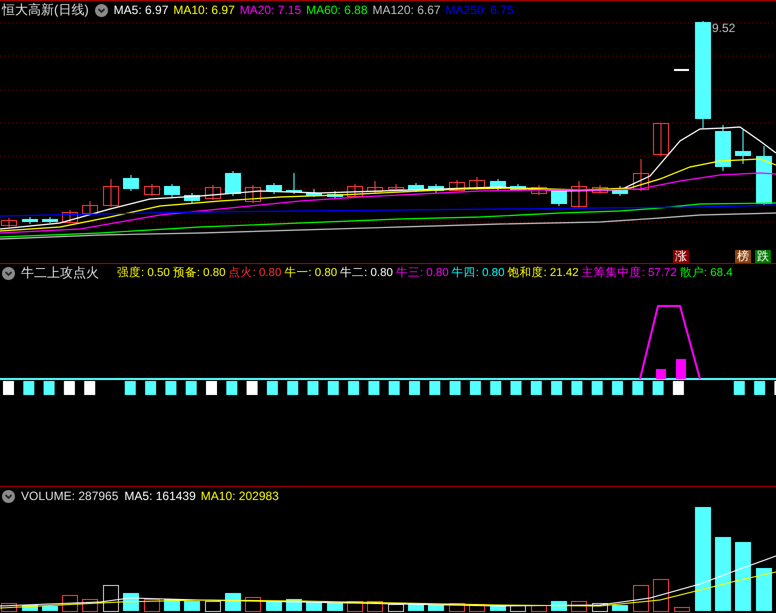  What do you see at coordinates (239, 496) in the screenshot?
I see `indicator-value: MA10: 202983` at bounding box center [239, 496].